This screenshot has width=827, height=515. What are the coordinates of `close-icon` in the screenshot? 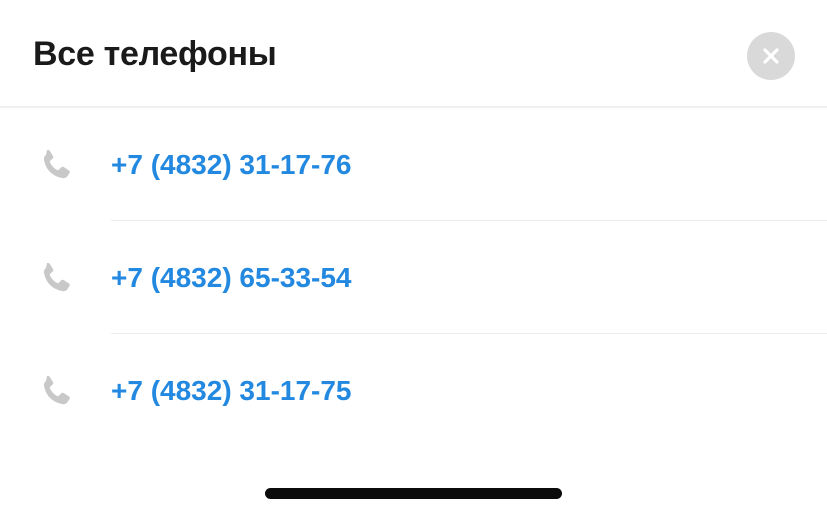 It's located at (771, 56).